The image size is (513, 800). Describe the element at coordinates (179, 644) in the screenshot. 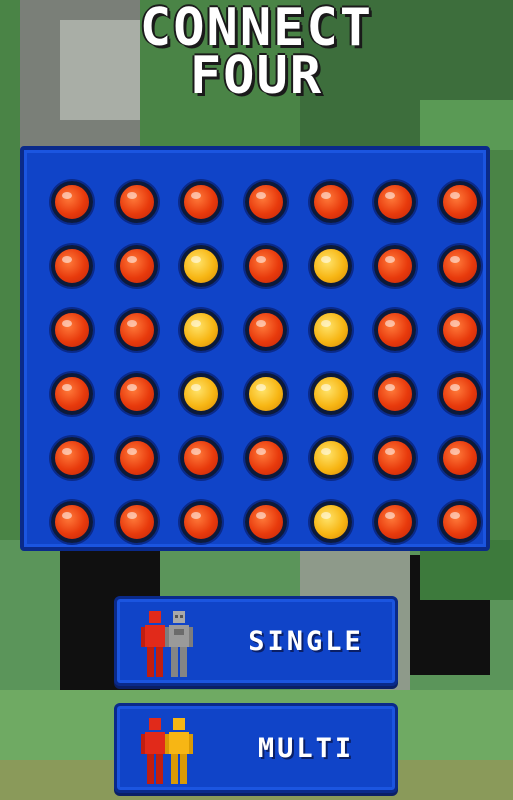

I see `robot-figure-icon` at that location.